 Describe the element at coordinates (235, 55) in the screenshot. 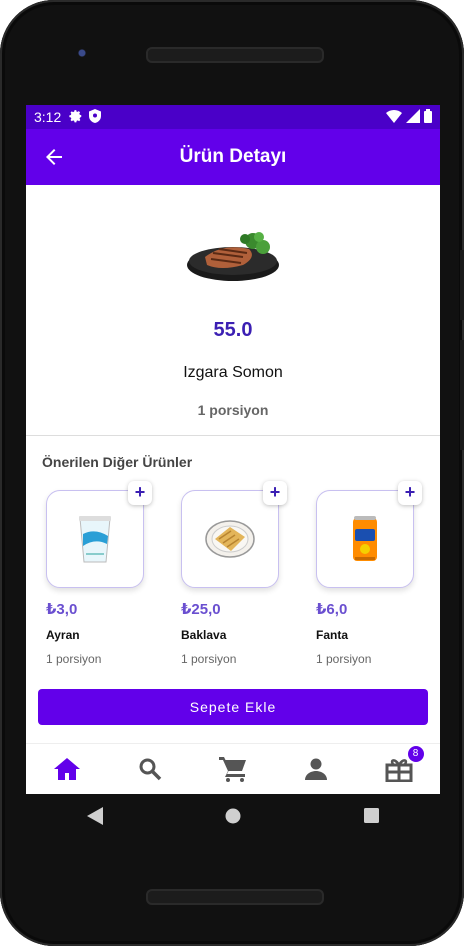

I see `speaker-grille` at that location.